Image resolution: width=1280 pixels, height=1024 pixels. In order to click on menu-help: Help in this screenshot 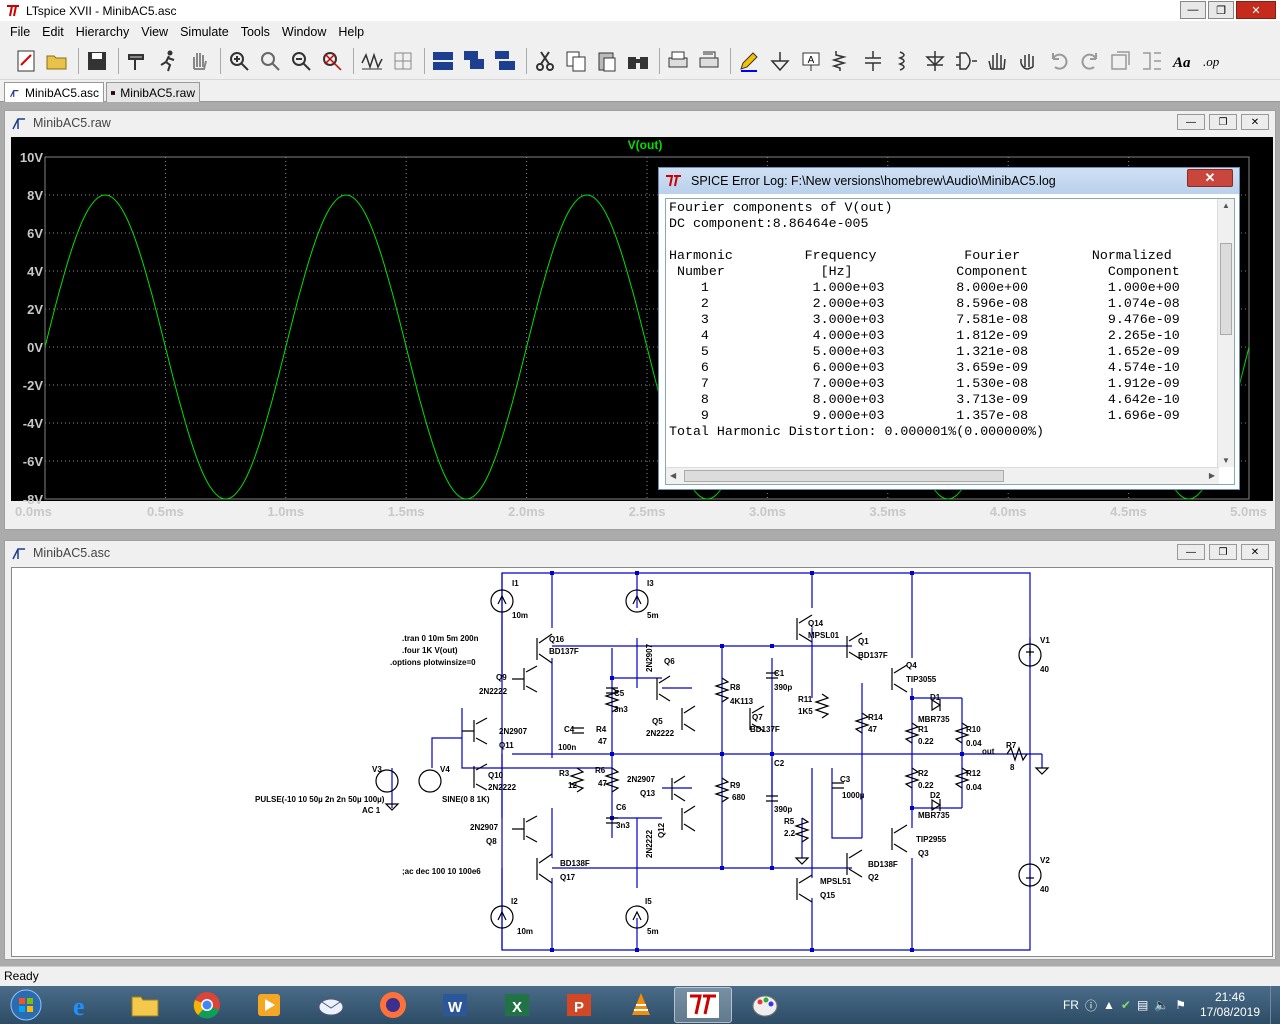, I will do `click(351, 32)`.